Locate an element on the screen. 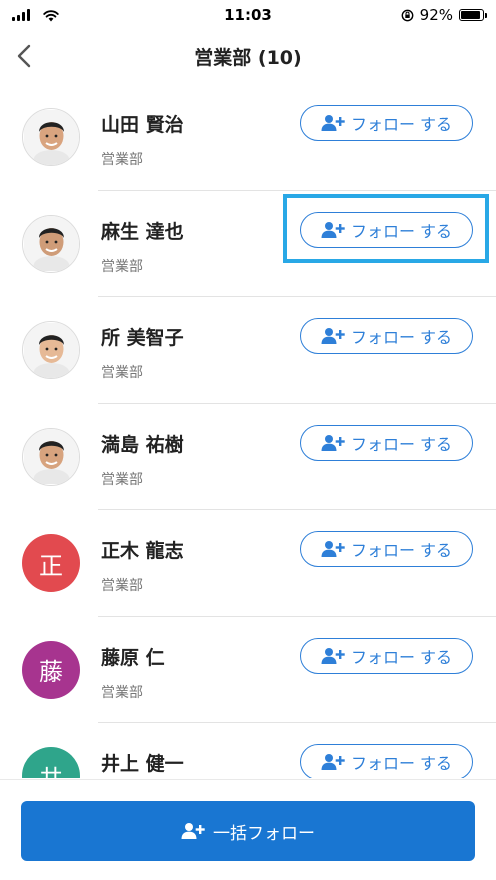 This screenshot has height=880, width=496. avatar-initial: 正 is located at coordinates (51, 563).